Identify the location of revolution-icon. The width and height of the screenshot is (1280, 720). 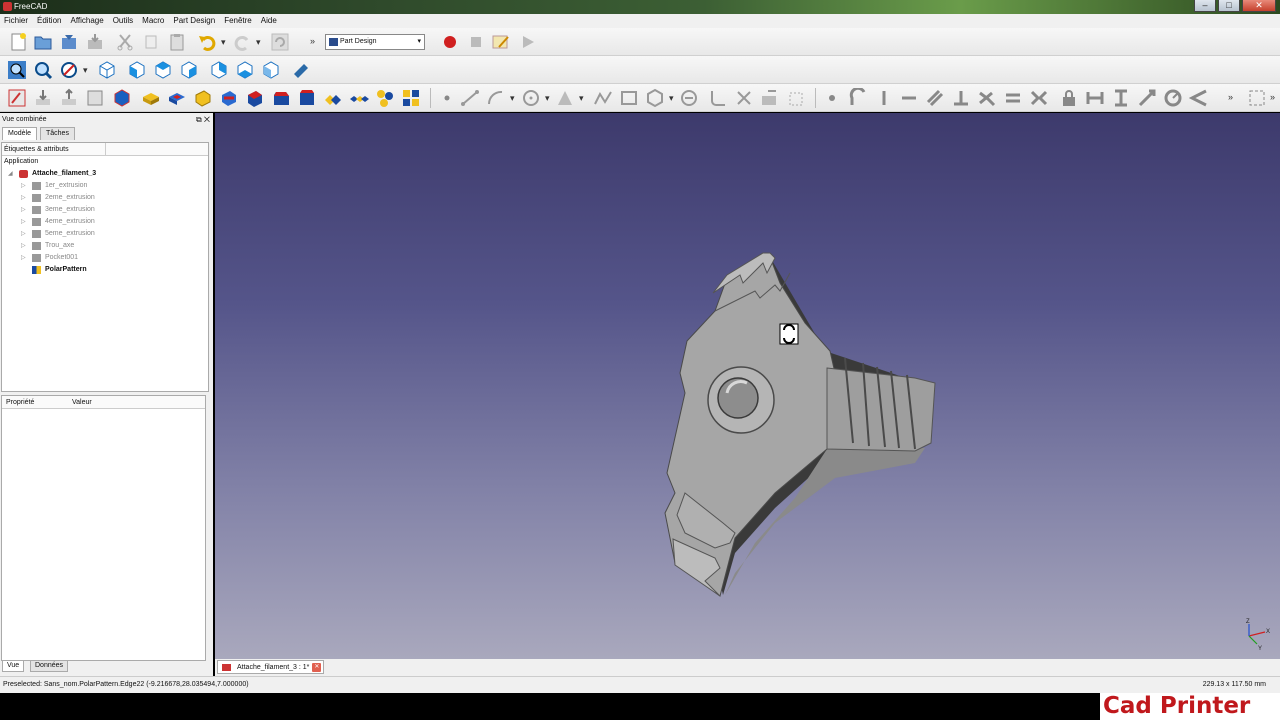
(203, 98).